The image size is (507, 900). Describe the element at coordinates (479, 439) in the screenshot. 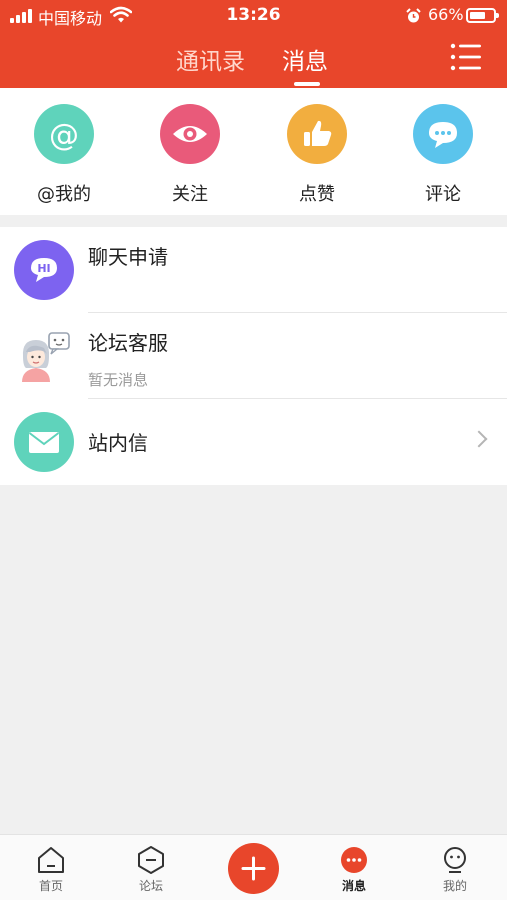

I see `chevron-right-icon` at that location.